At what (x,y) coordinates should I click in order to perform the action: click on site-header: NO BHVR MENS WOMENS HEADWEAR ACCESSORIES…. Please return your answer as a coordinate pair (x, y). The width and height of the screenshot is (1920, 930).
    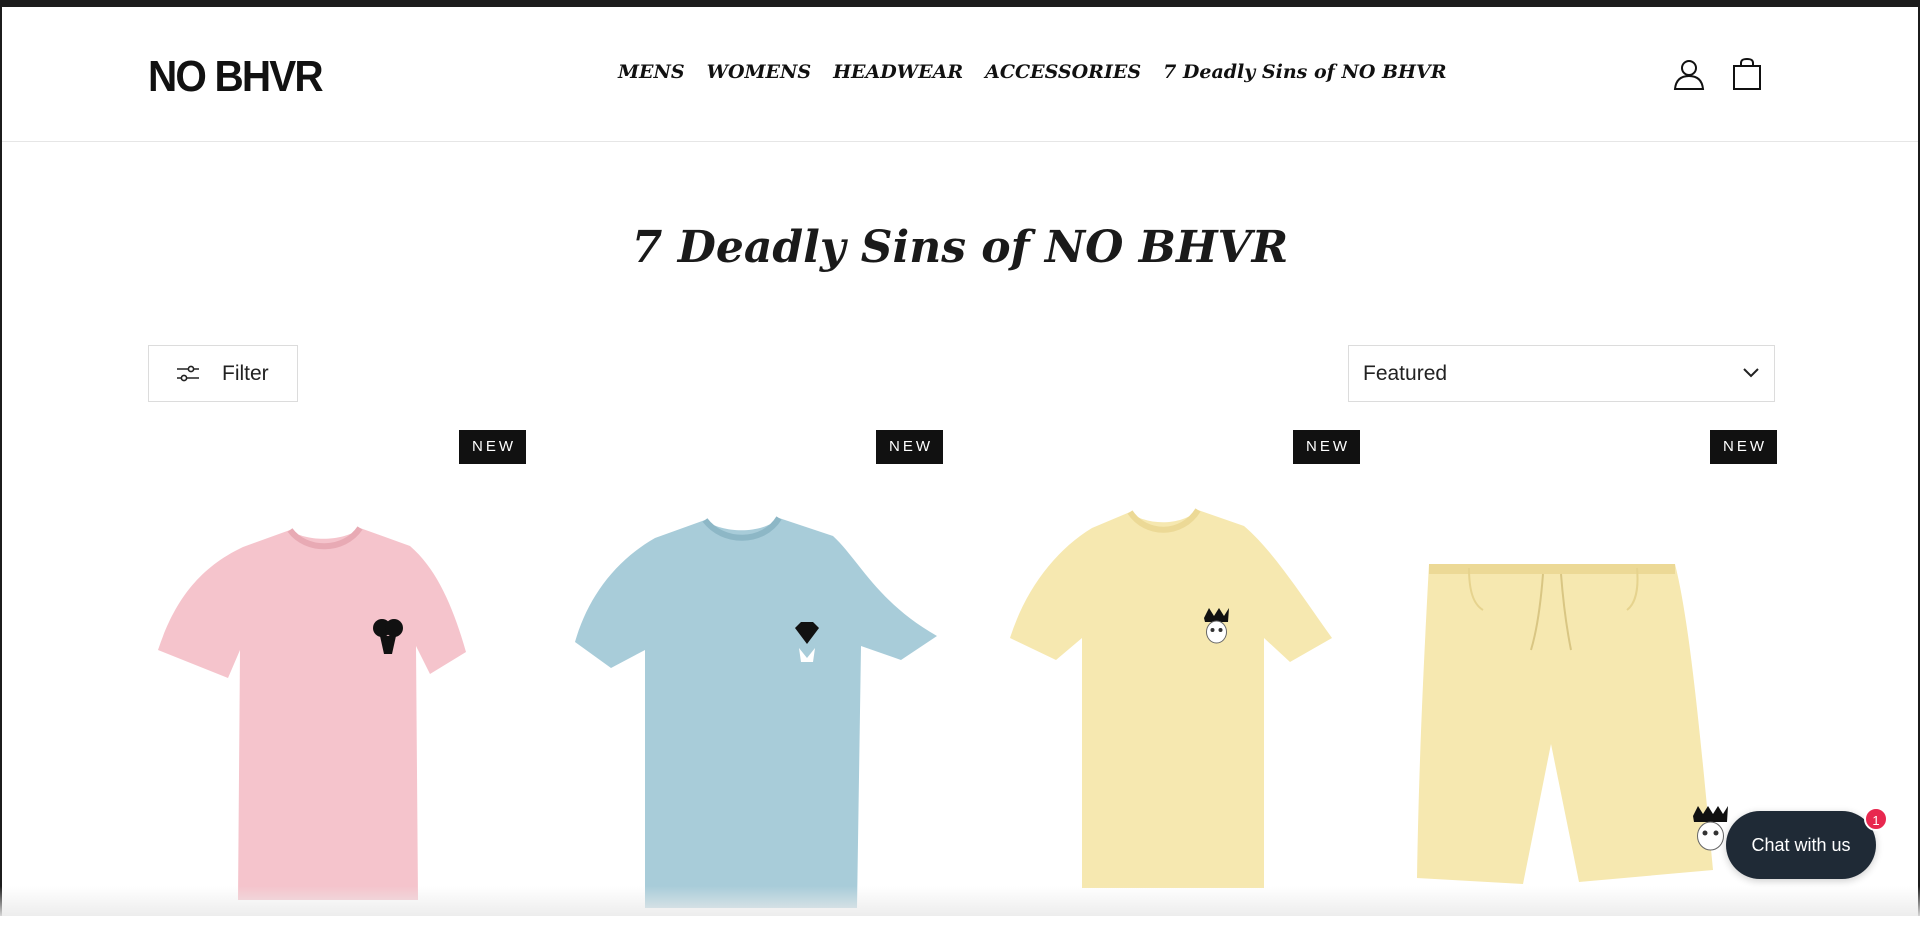
    Looking at the image, I should click on (960, 74).